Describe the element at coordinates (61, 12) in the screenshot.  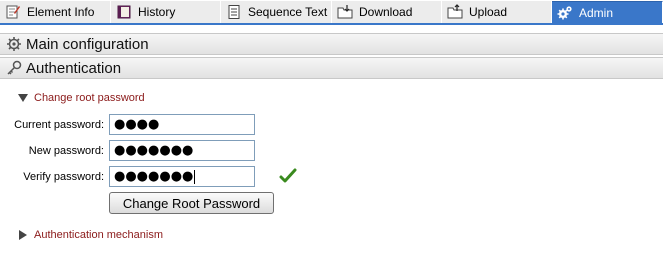
I see `tab-label: Element Info` at that location.